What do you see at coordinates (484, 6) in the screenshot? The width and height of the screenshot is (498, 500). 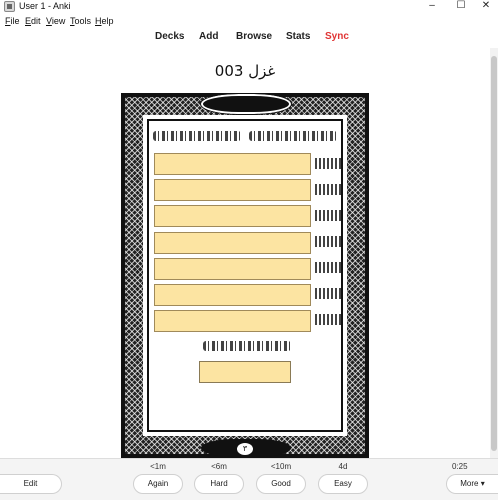 I see `close-button: ✕` at bounding box center [484, 6].